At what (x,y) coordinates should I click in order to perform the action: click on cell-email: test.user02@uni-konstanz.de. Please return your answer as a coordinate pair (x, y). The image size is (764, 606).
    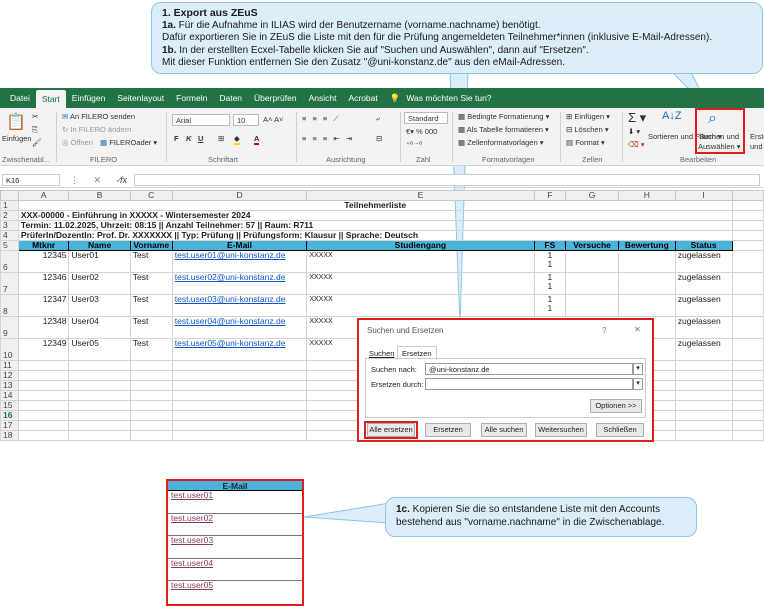
    Looking at the image, I should click on (239, 283).